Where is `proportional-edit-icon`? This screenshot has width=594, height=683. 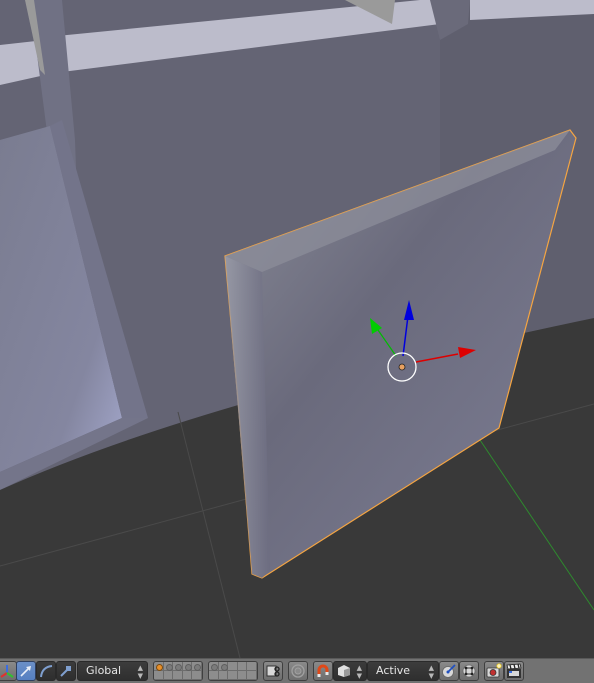 proportional-edit-icon is located at coordinates (298, 671).